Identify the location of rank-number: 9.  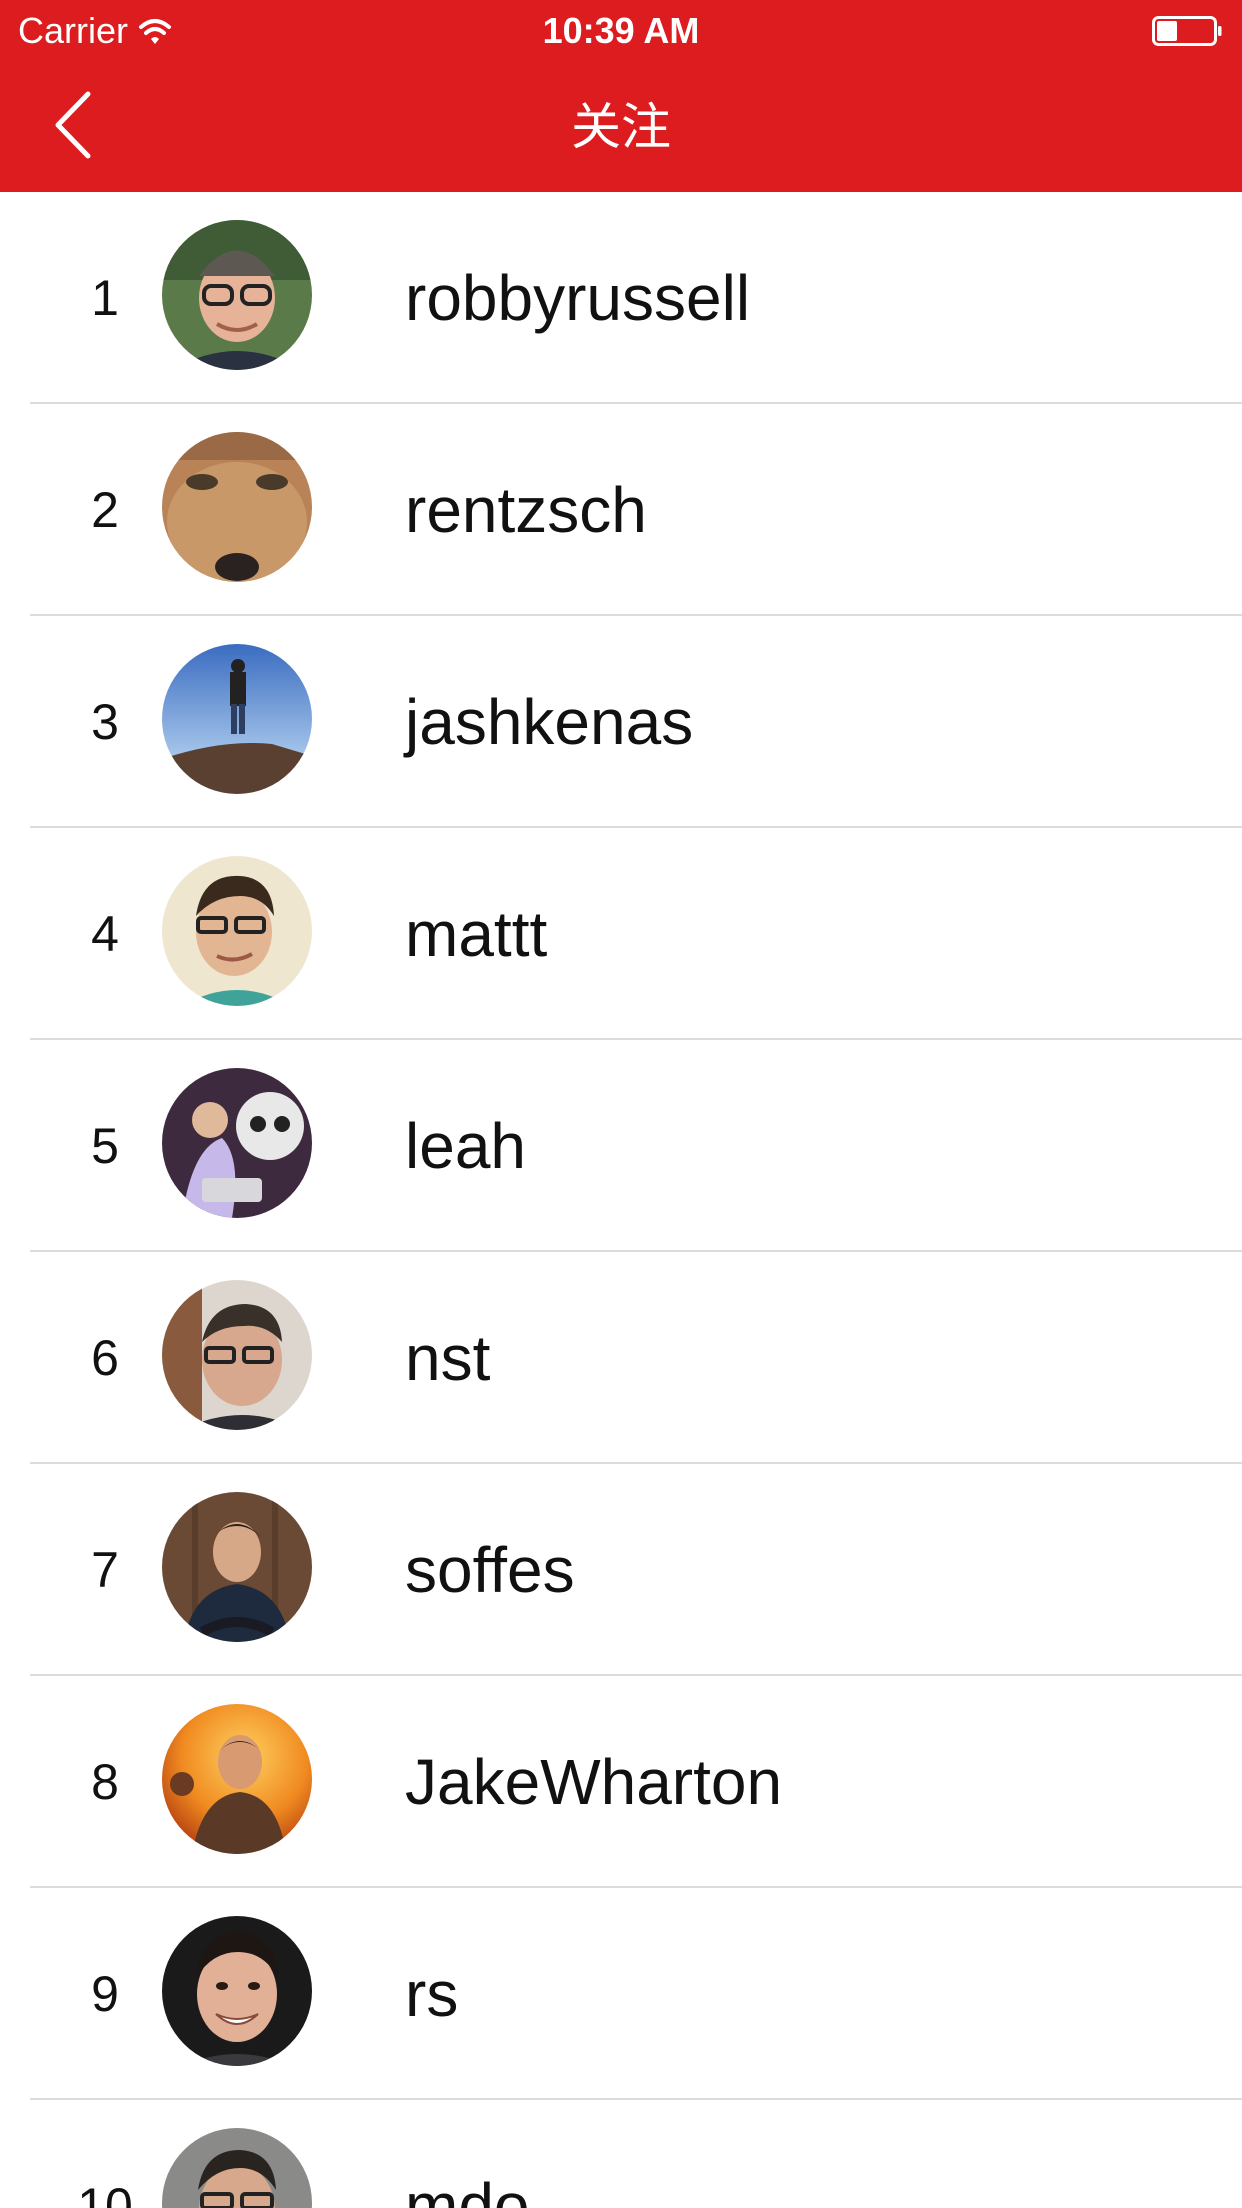
(105, 1994).